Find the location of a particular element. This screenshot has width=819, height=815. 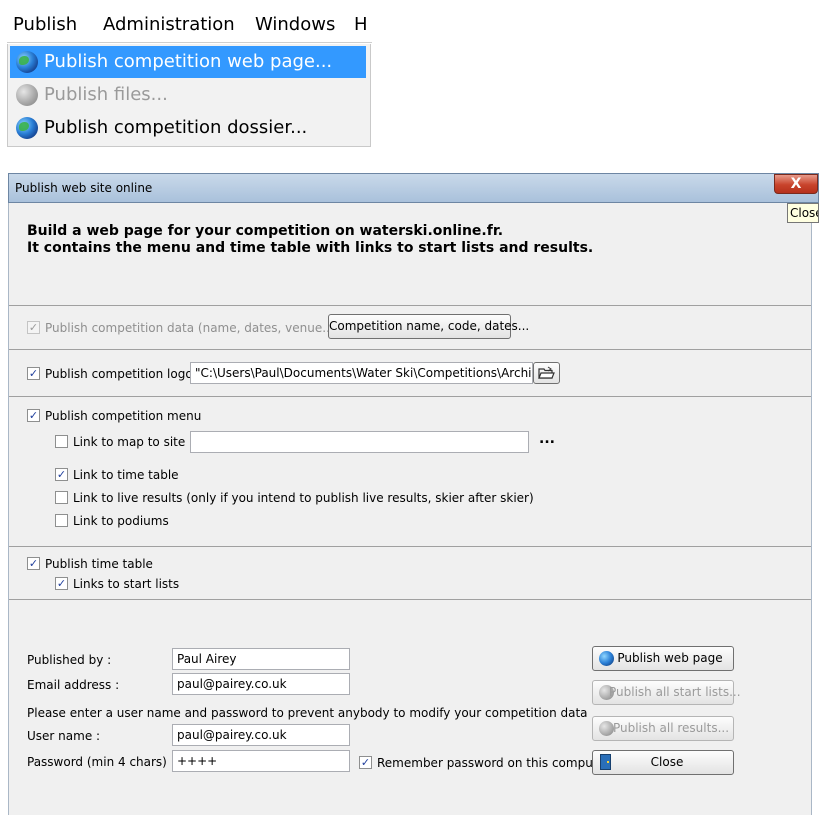

folder-open-icon is located at coordinates (546, 372).